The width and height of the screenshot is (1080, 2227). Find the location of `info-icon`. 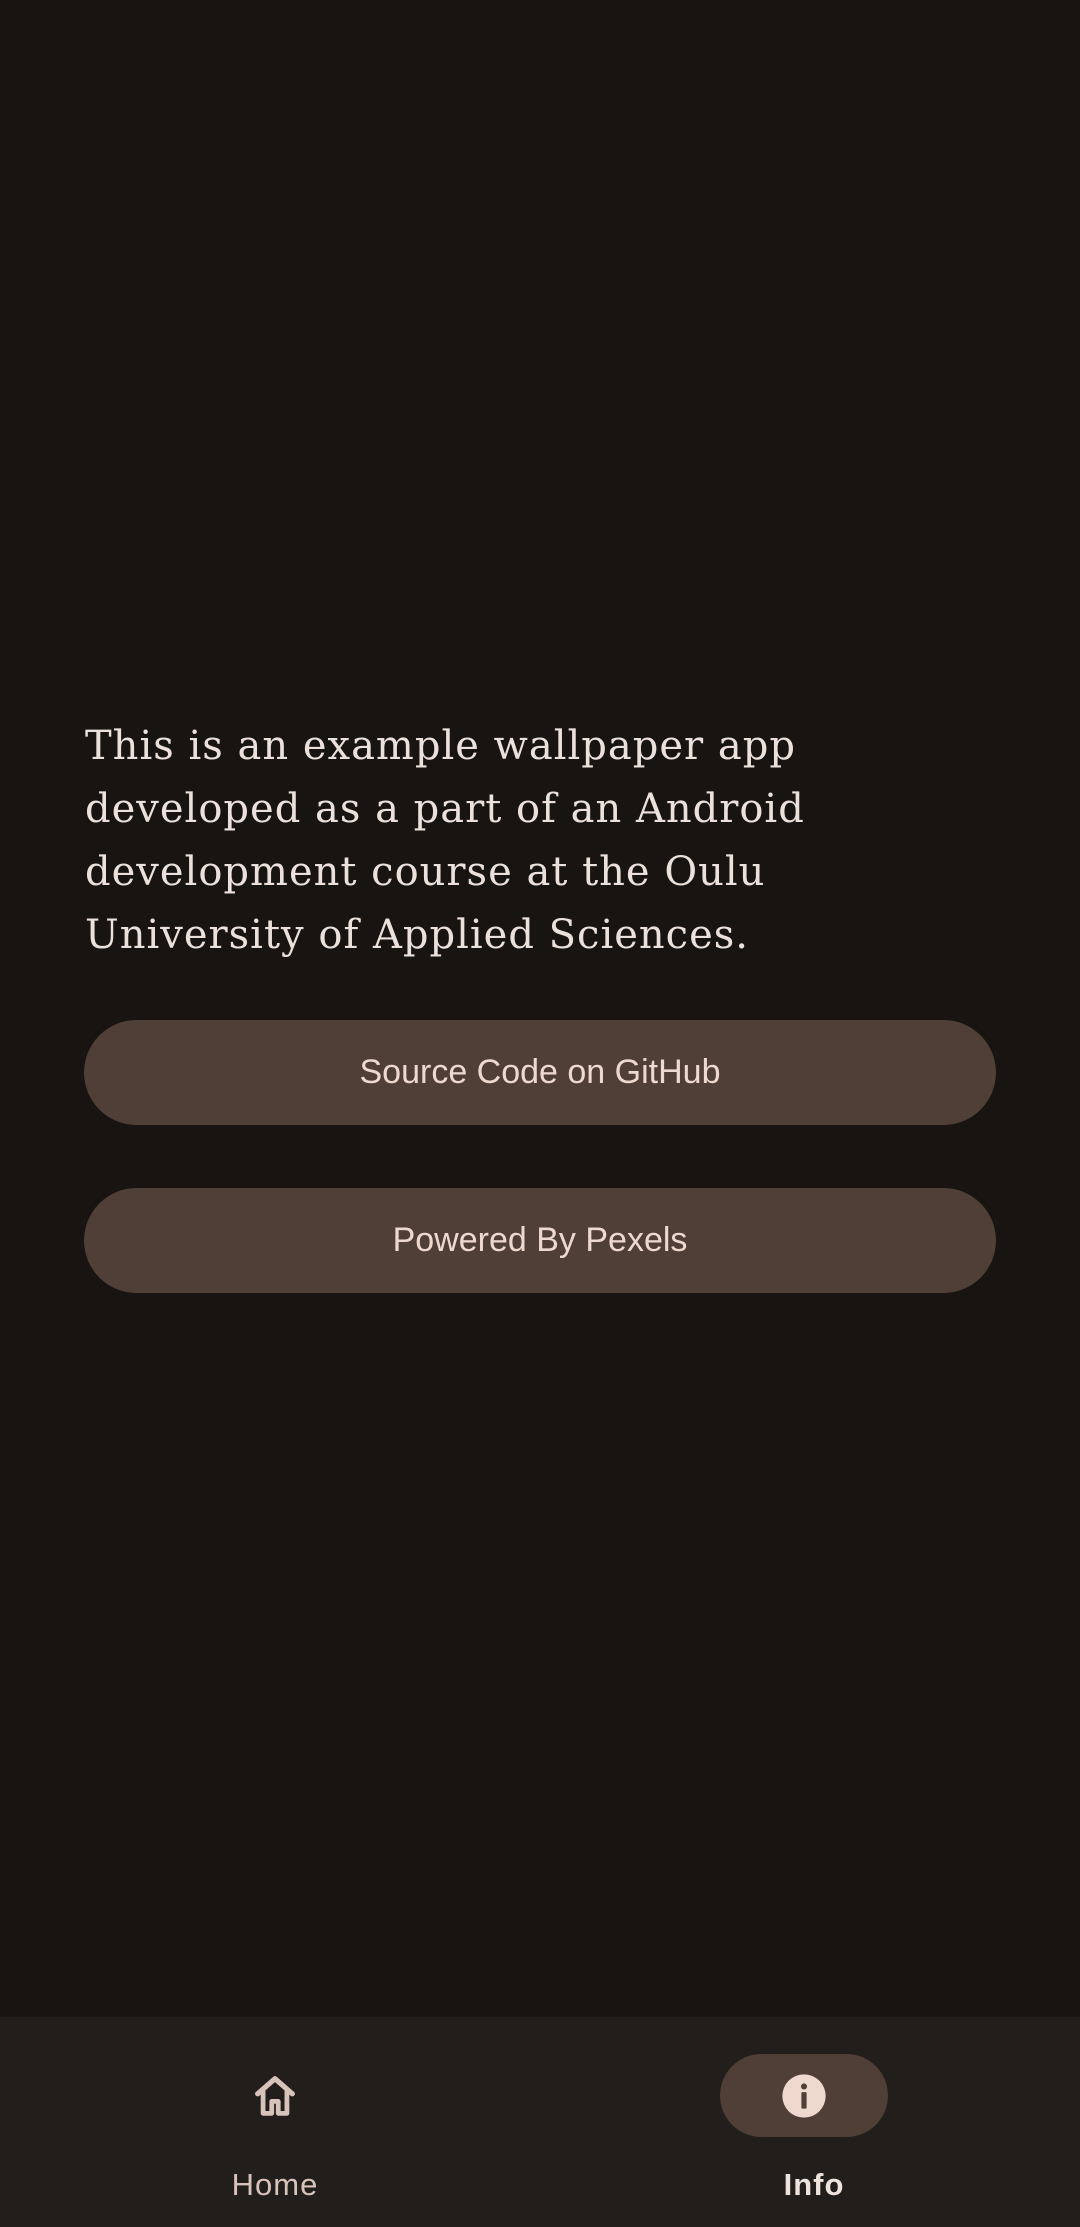

info-icon is located at coordinates (804, 2096).